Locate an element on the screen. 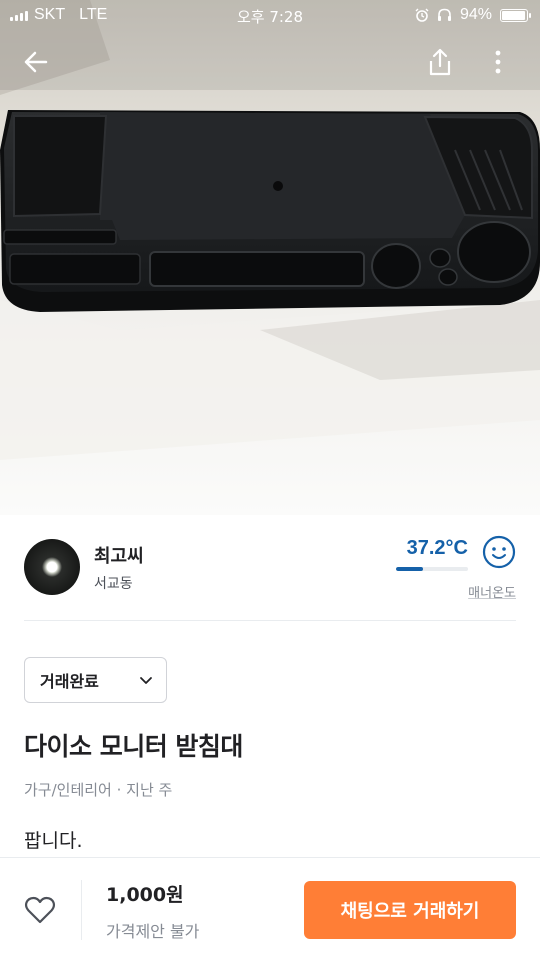 This screenshot has height=961, width=540. share-icon is located at coordinates (440, 62).